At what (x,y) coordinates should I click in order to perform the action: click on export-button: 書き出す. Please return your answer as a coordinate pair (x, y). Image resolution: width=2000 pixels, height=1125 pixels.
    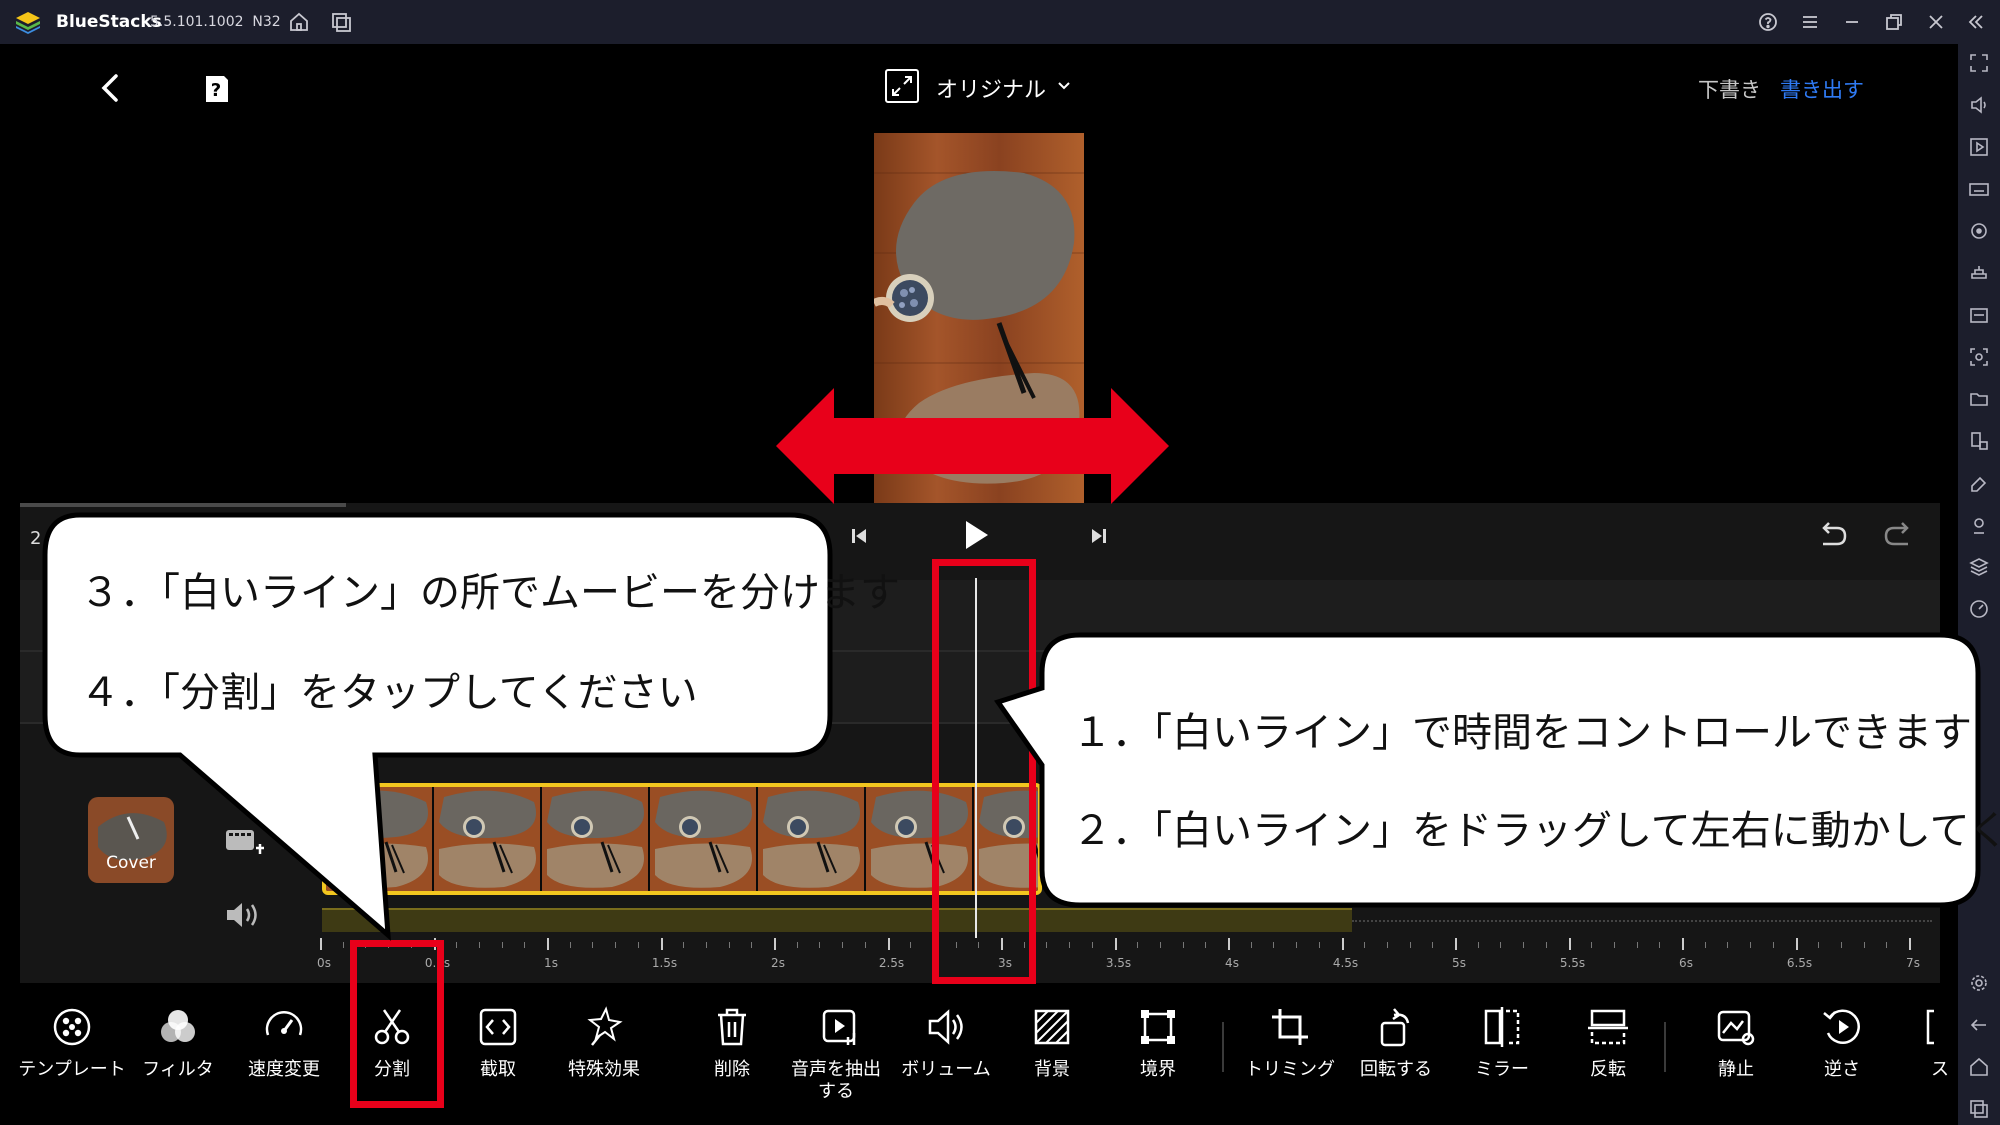
    Looking at the image, I should click on (1822, 89).